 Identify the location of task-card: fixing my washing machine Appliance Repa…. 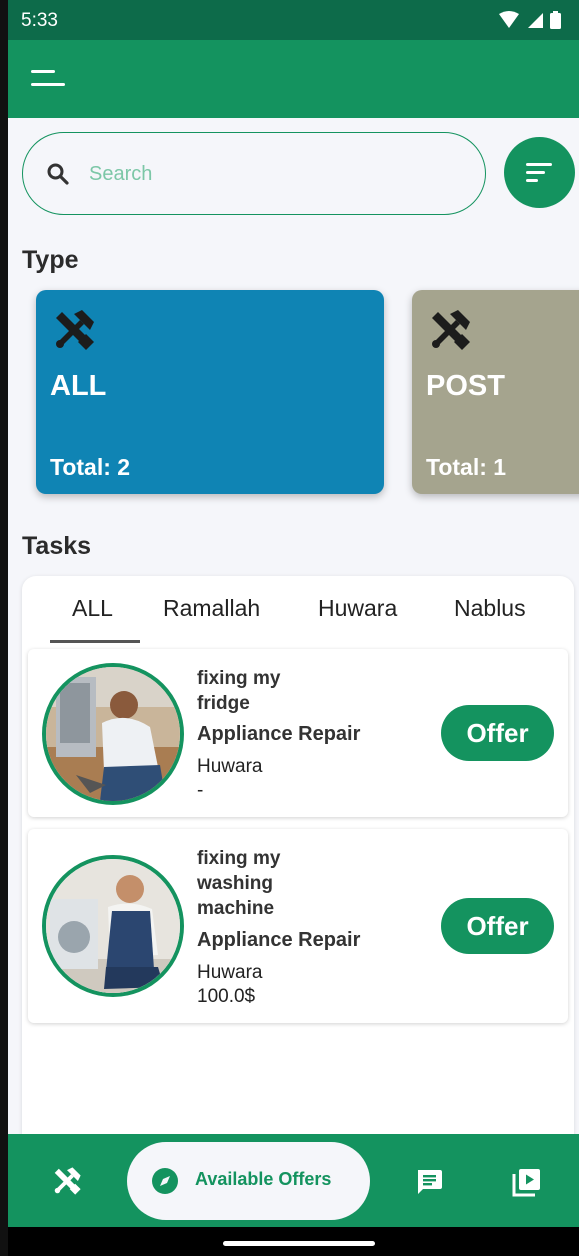
(298, 926).